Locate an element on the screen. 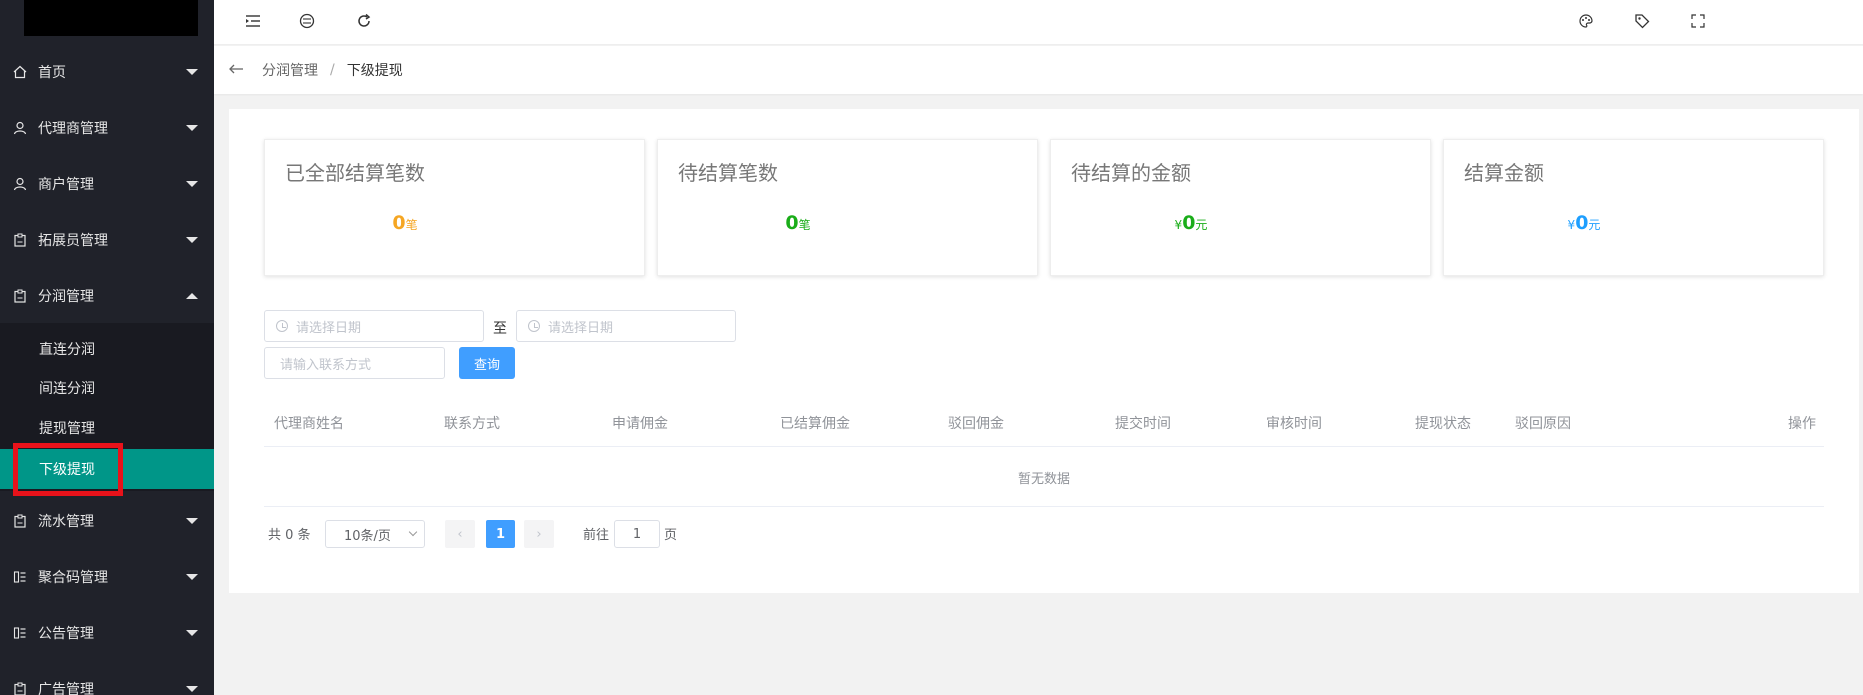  sidebar-item-home: 首页 is located at coordinates (107, 72).